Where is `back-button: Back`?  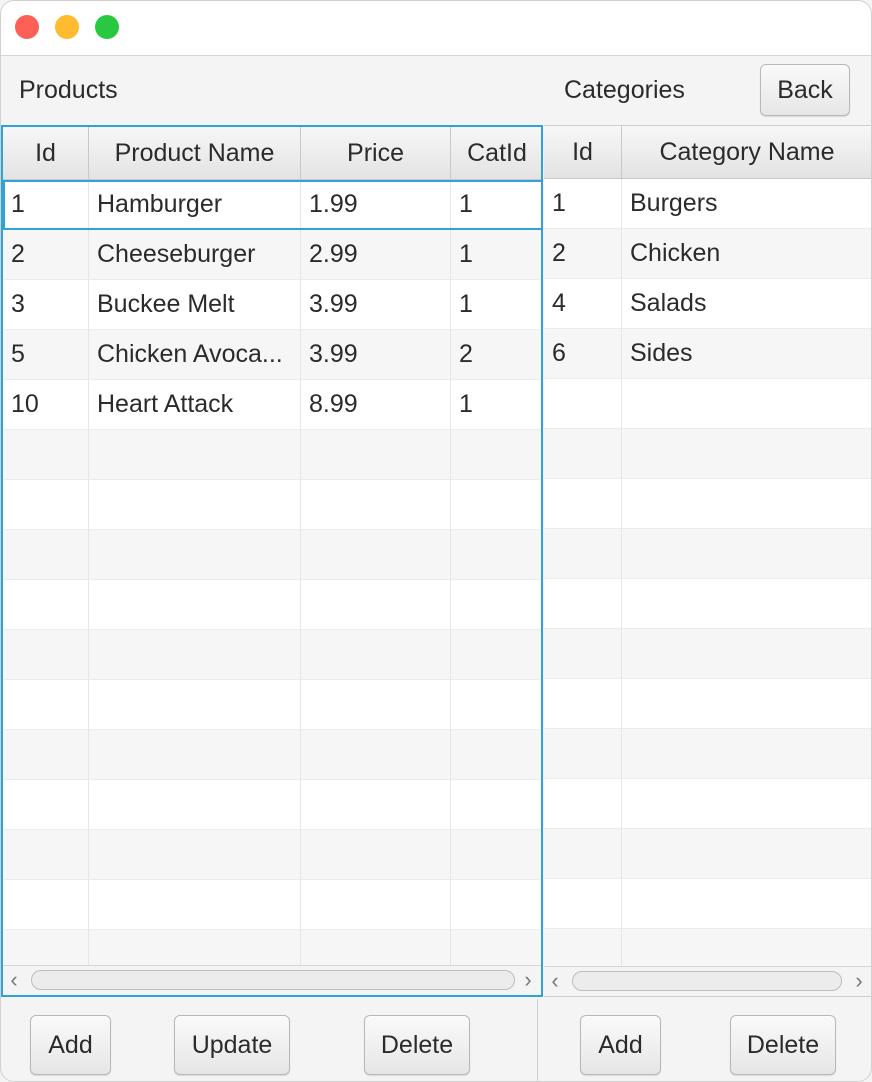 back-button: Back is located at coordinates (805, 90).